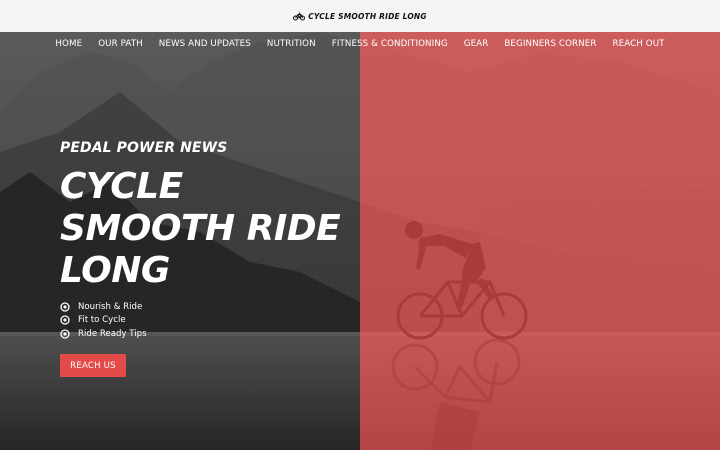 The image size is (720, 450). I want to click on logo-text: CYCLE SMOOTH RIDE LONG, so click(367, 16).